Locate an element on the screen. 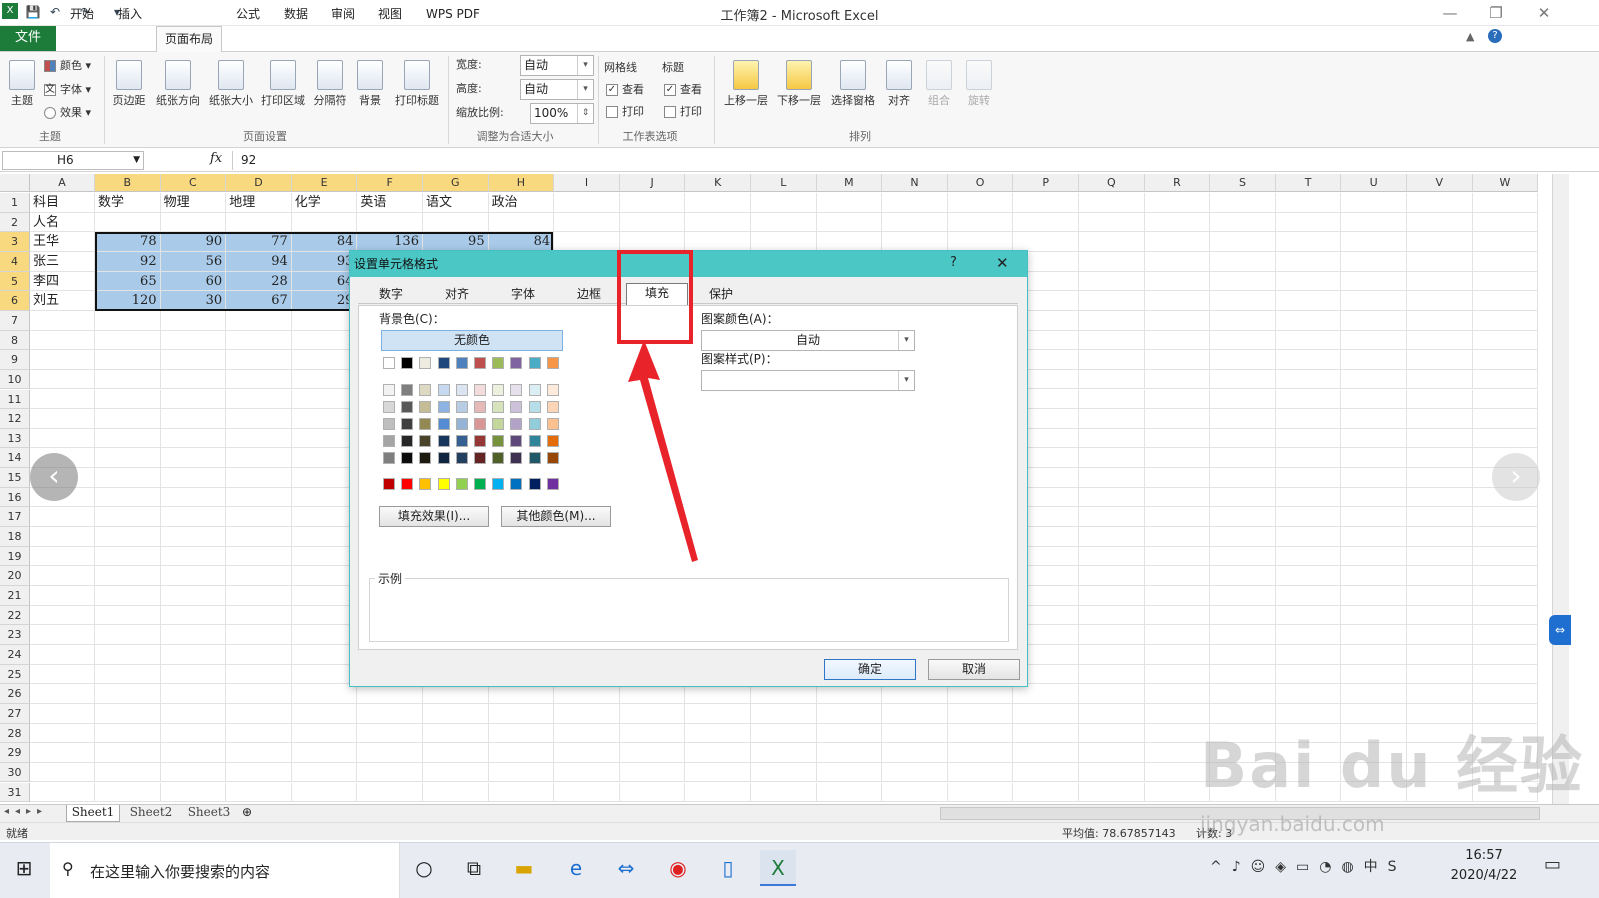  column-header-f: F is located at coordinates (390, 183).